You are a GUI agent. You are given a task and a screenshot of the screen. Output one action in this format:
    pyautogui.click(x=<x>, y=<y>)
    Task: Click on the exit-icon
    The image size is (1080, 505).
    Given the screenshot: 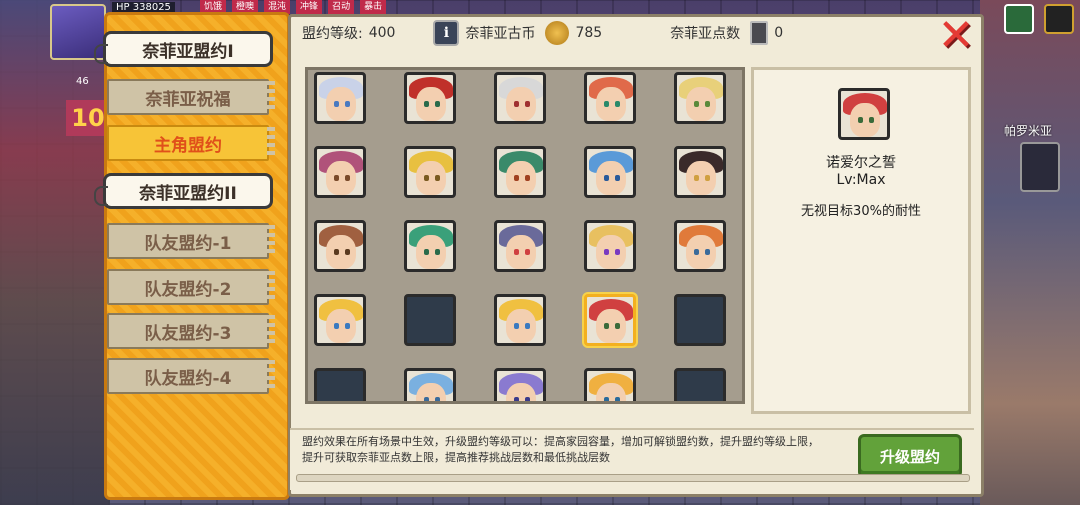 What is the action you would take?
    pyautogui.click(x=1059, y=19)
    